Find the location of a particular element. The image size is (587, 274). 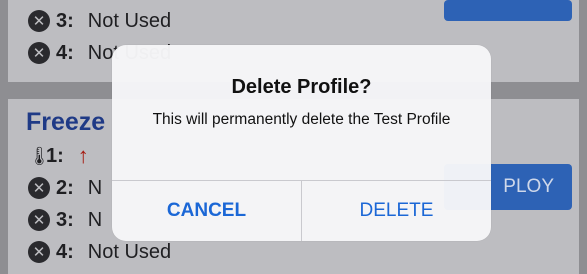

list-item: ✕ 2: N is located at coordinates (65, 188).